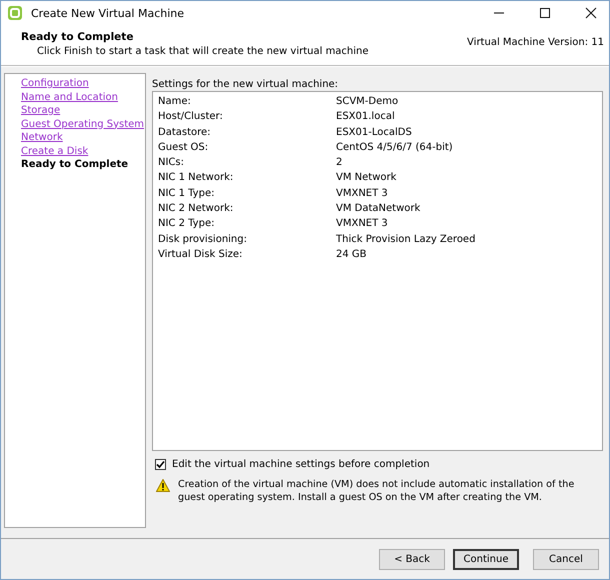 The image size is (610, 580). I want to click on step-link: Storage, so click(83, 111).